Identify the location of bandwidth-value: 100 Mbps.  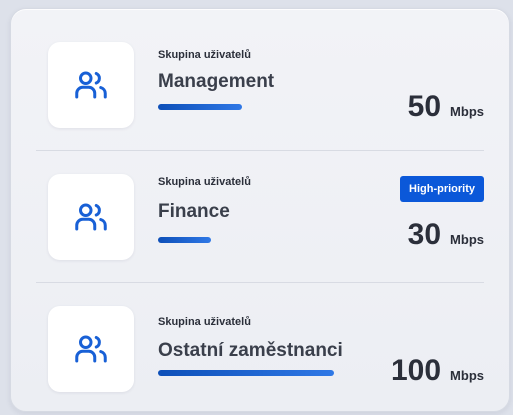
(437, 371).